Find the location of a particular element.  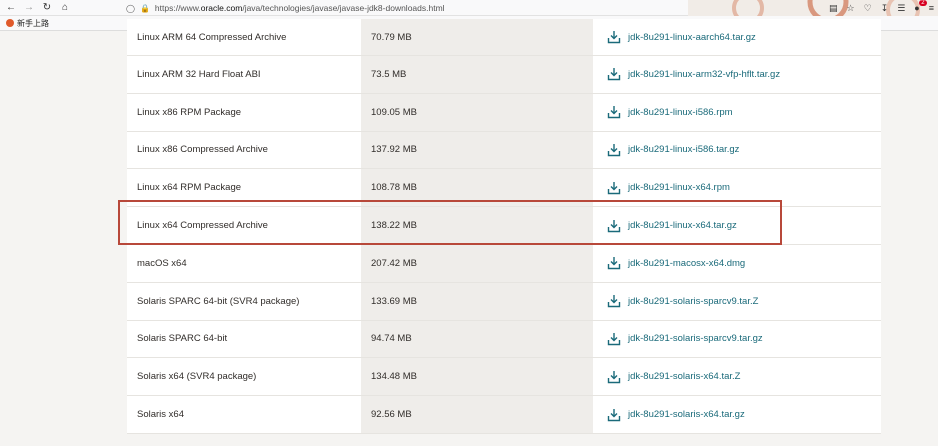

notification-badge: 2 is located at coordinates (923, 3).